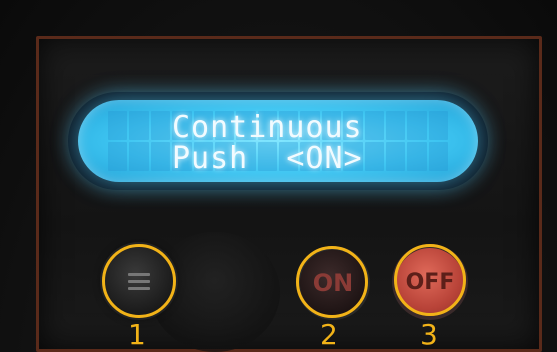  What do you see at coordinates (267, 127) in the screenshot?
I see `lcd-line-1: Continuous` at bounding box center [267, 127].